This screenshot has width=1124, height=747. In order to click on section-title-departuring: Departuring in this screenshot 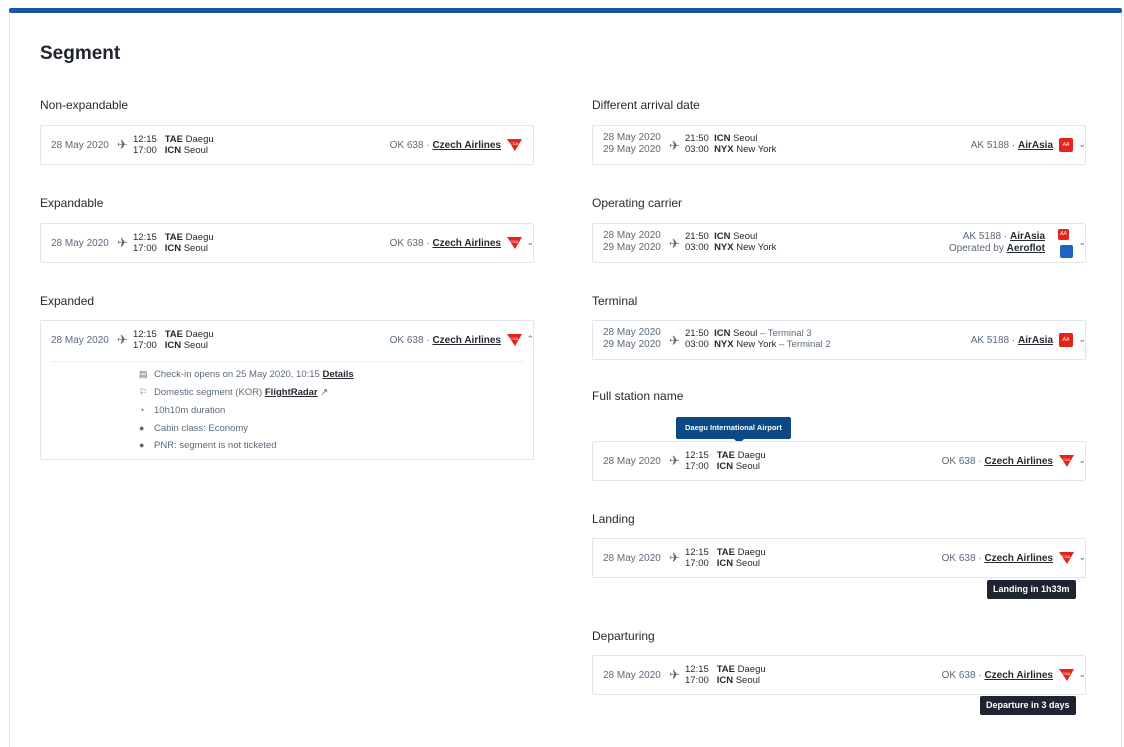, I will do `click(623, 636)`.